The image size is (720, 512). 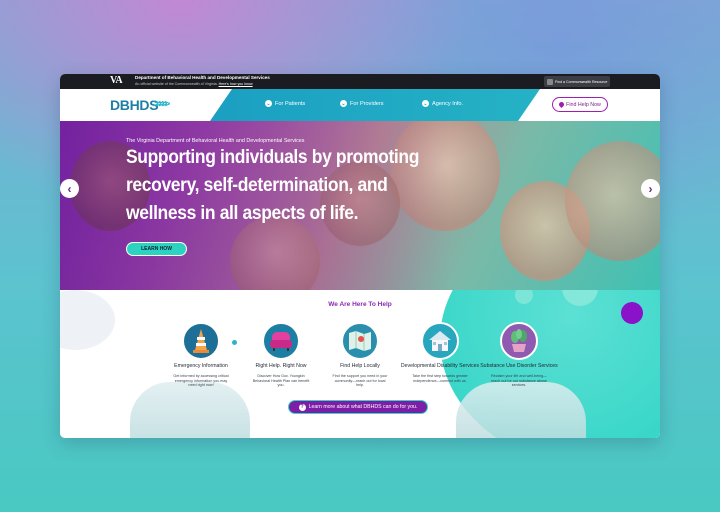 What do you see at coordinates (242, 213) in the screenshot?
I see `hero-headline-line-3: wellness in all aspects of life.` at bounding box center [242, 213].